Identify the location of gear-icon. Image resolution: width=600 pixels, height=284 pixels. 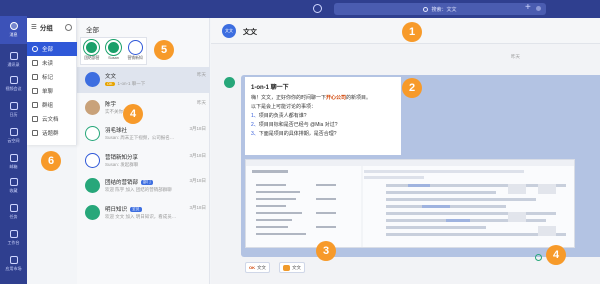
(68, 27).